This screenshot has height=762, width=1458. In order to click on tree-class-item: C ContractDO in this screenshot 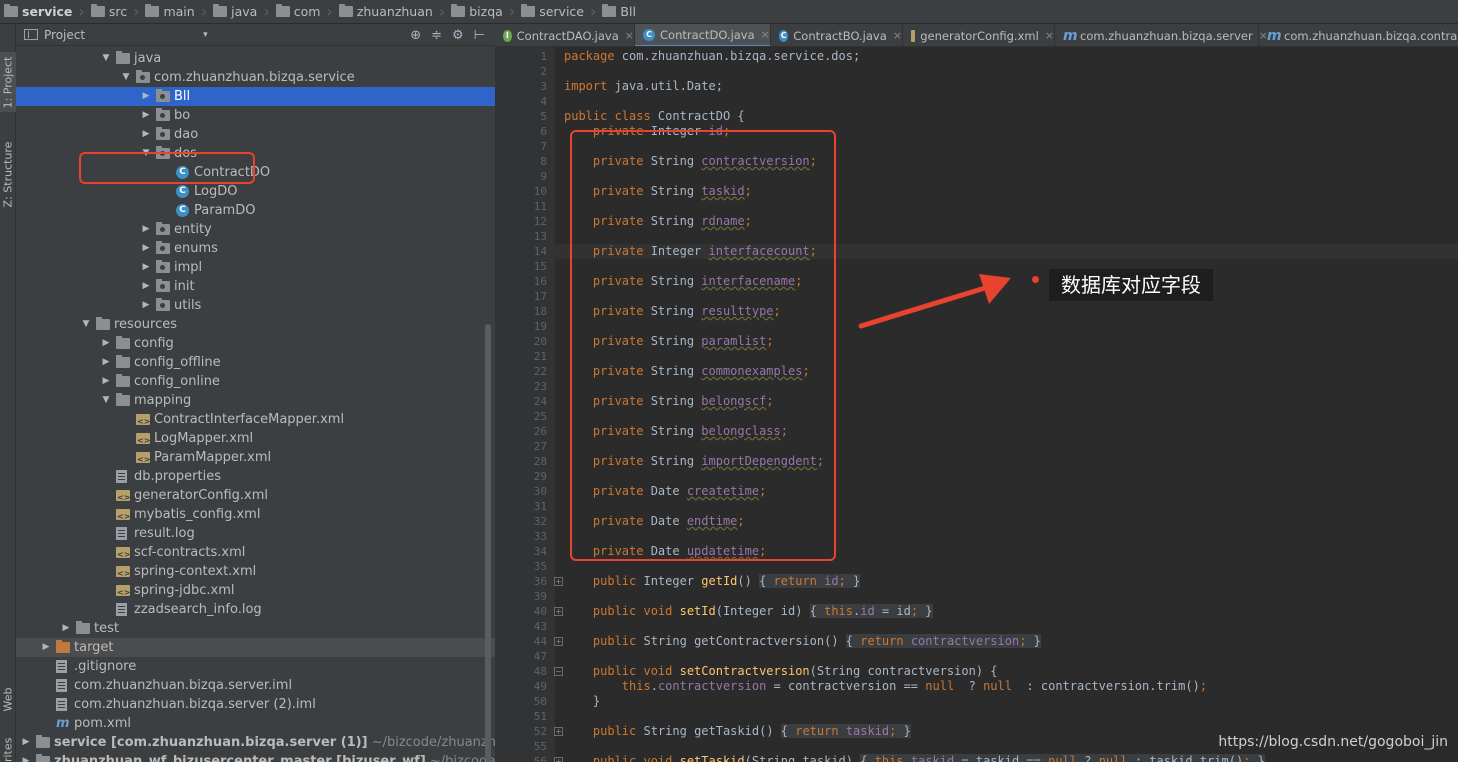, I will do `click(255, 172)`.